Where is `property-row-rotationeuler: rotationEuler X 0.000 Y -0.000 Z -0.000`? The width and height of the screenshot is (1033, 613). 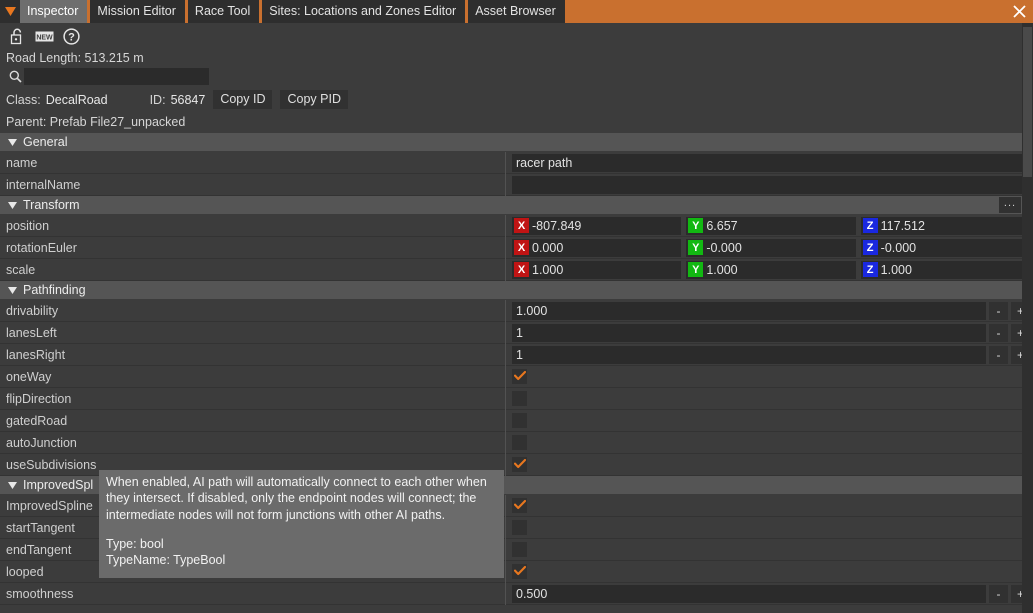
property-row-rotationeuler: rotationEuler X 0.000 Y -0.000 Z -0.000 is located at coordinates (516, 247).